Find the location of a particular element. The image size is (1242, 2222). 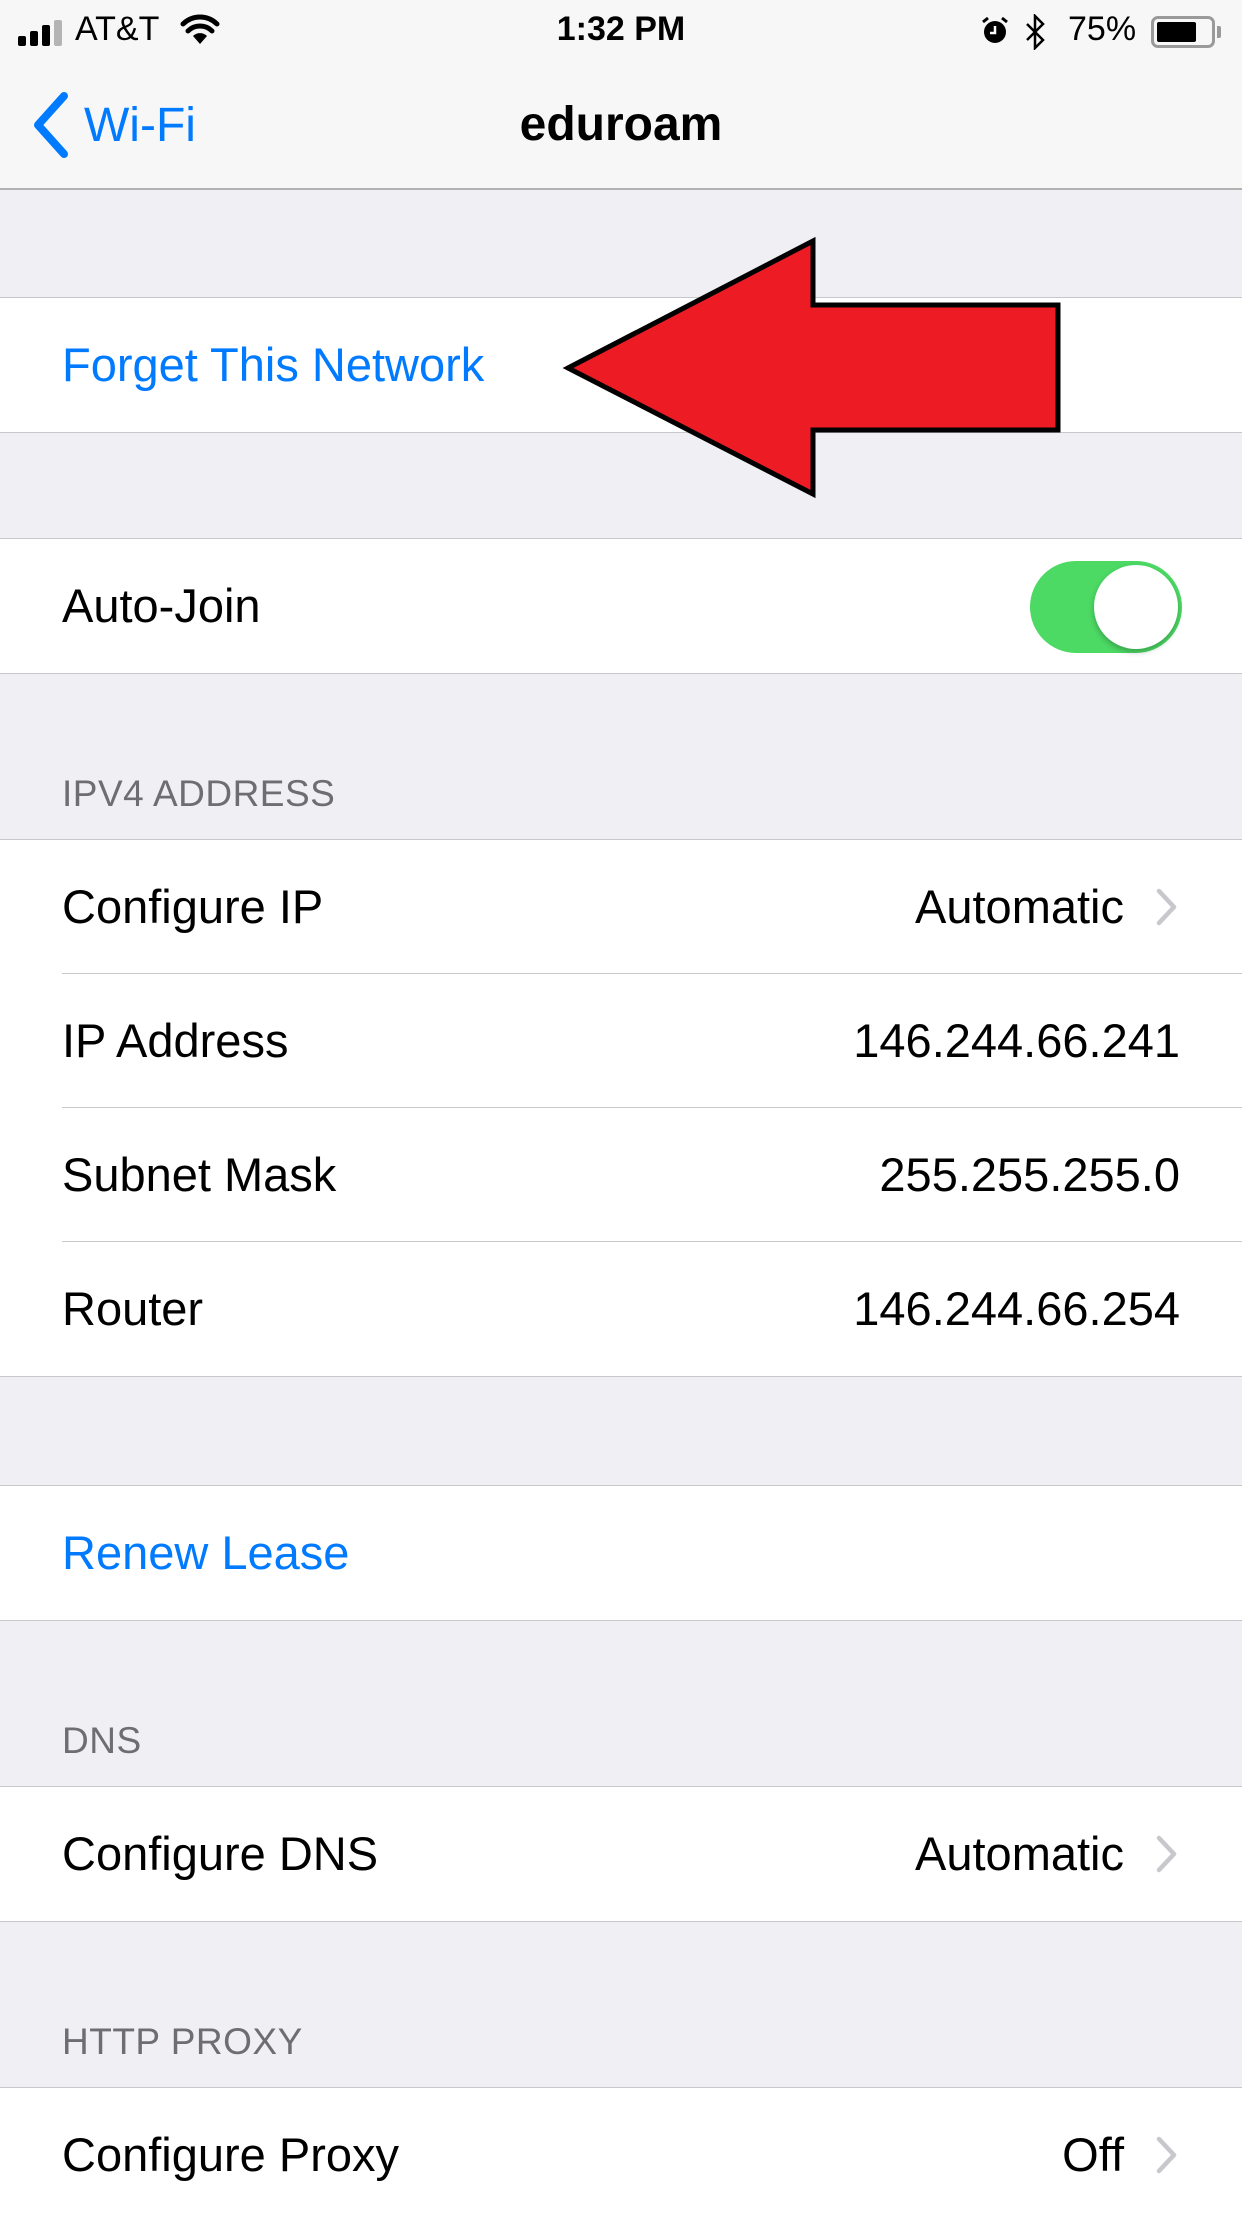

bluetooth-icon is located at coordinates (1035, 32).